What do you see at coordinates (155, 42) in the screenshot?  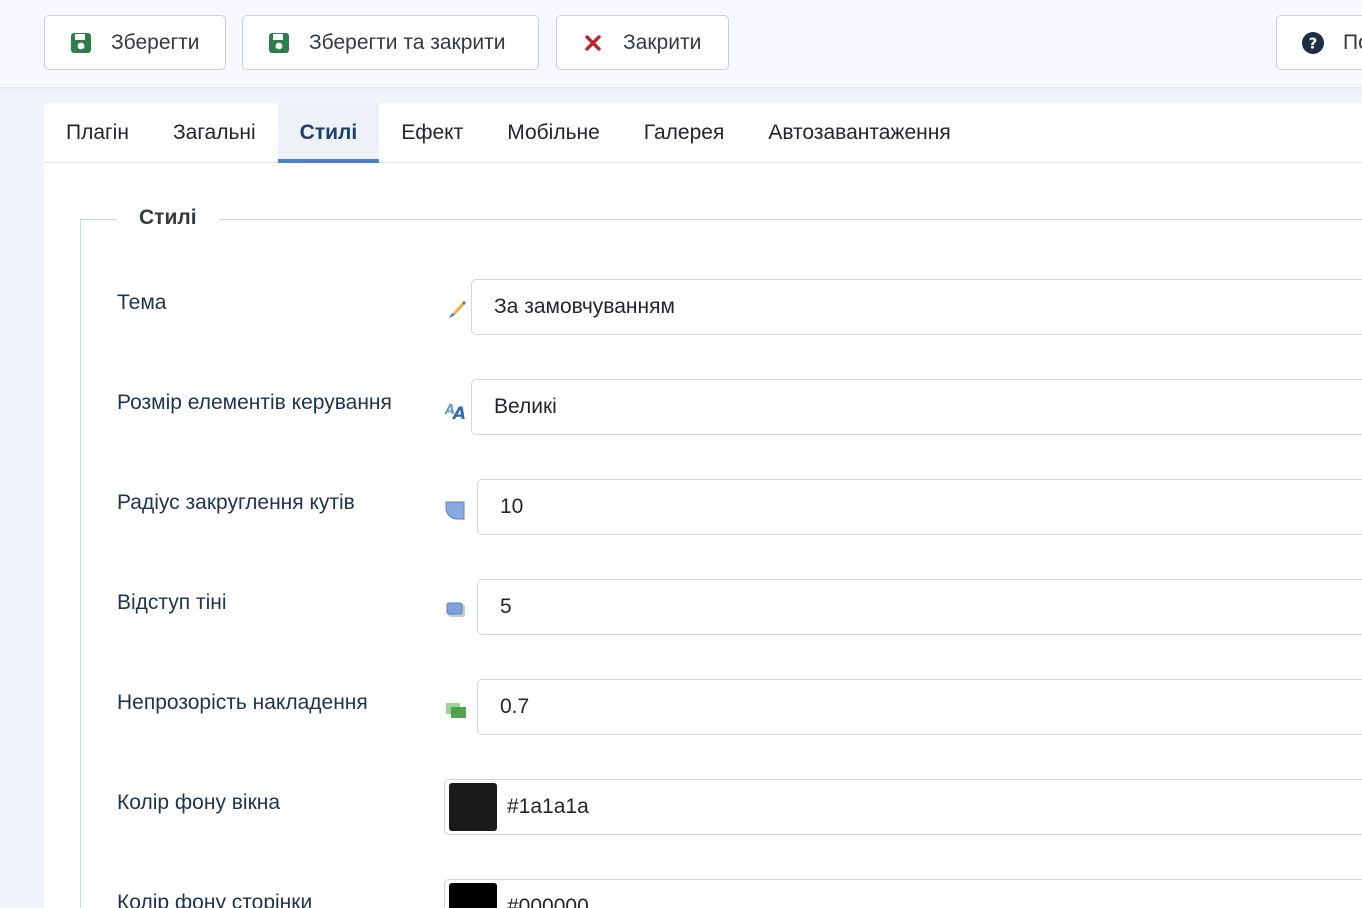 I see `save-button-label: Зберегти` at bounding box center [155, 42].